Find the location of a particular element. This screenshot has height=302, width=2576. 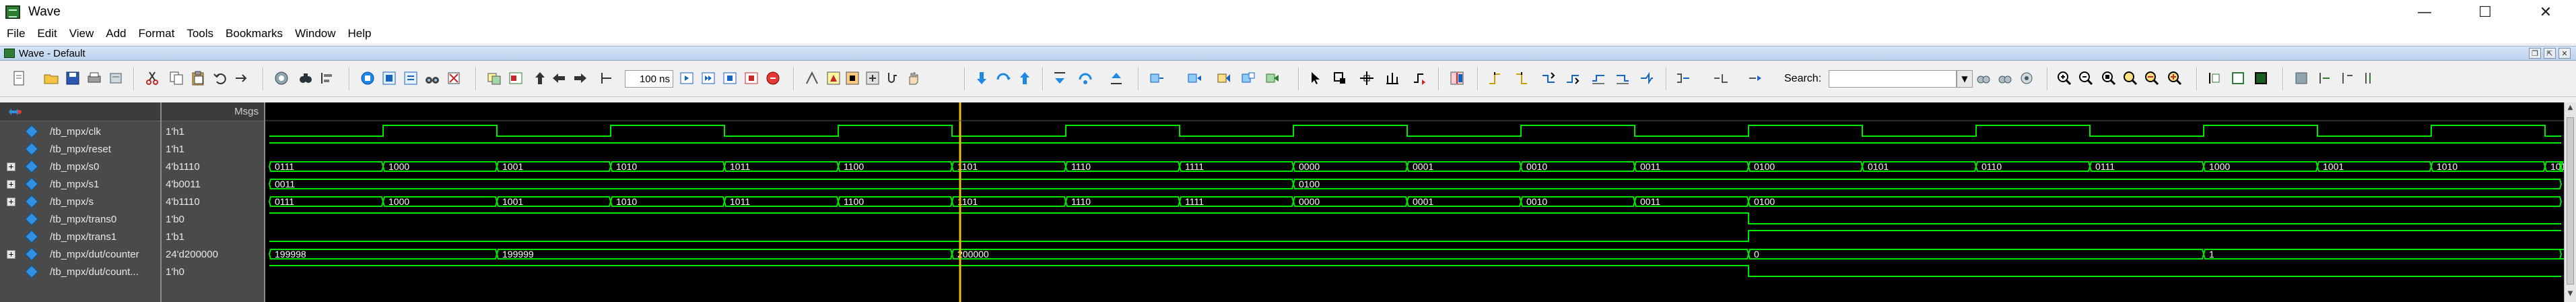

zoom-full-icon is located at coordinates (2109, 78).